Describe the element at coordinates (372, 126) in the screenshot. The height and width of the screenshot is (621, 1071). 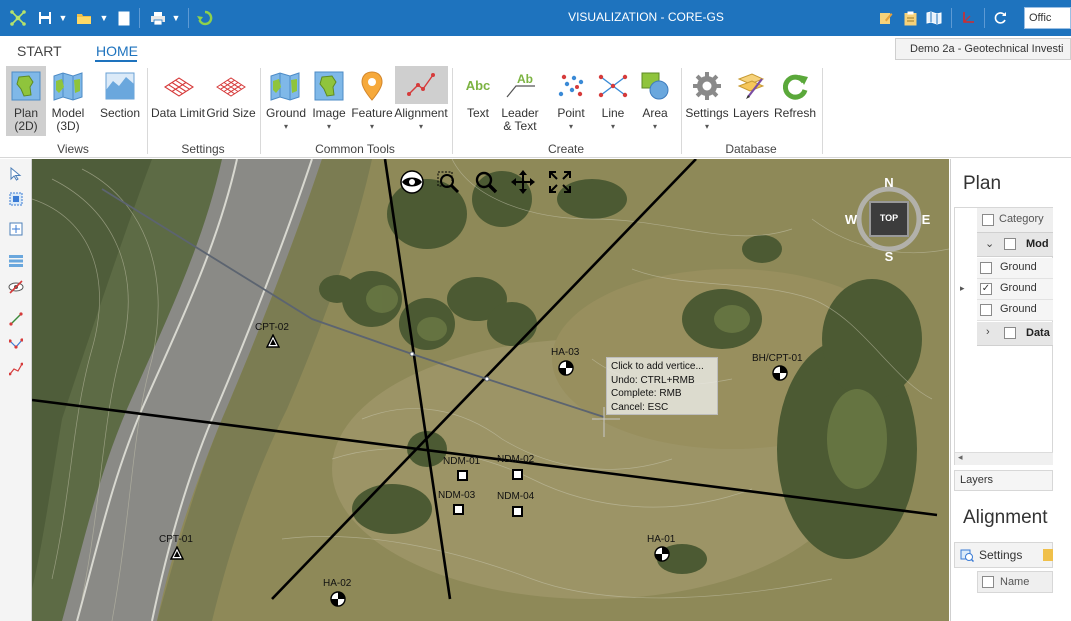
I see `feature-dropdown-icon: ▾` at that location.